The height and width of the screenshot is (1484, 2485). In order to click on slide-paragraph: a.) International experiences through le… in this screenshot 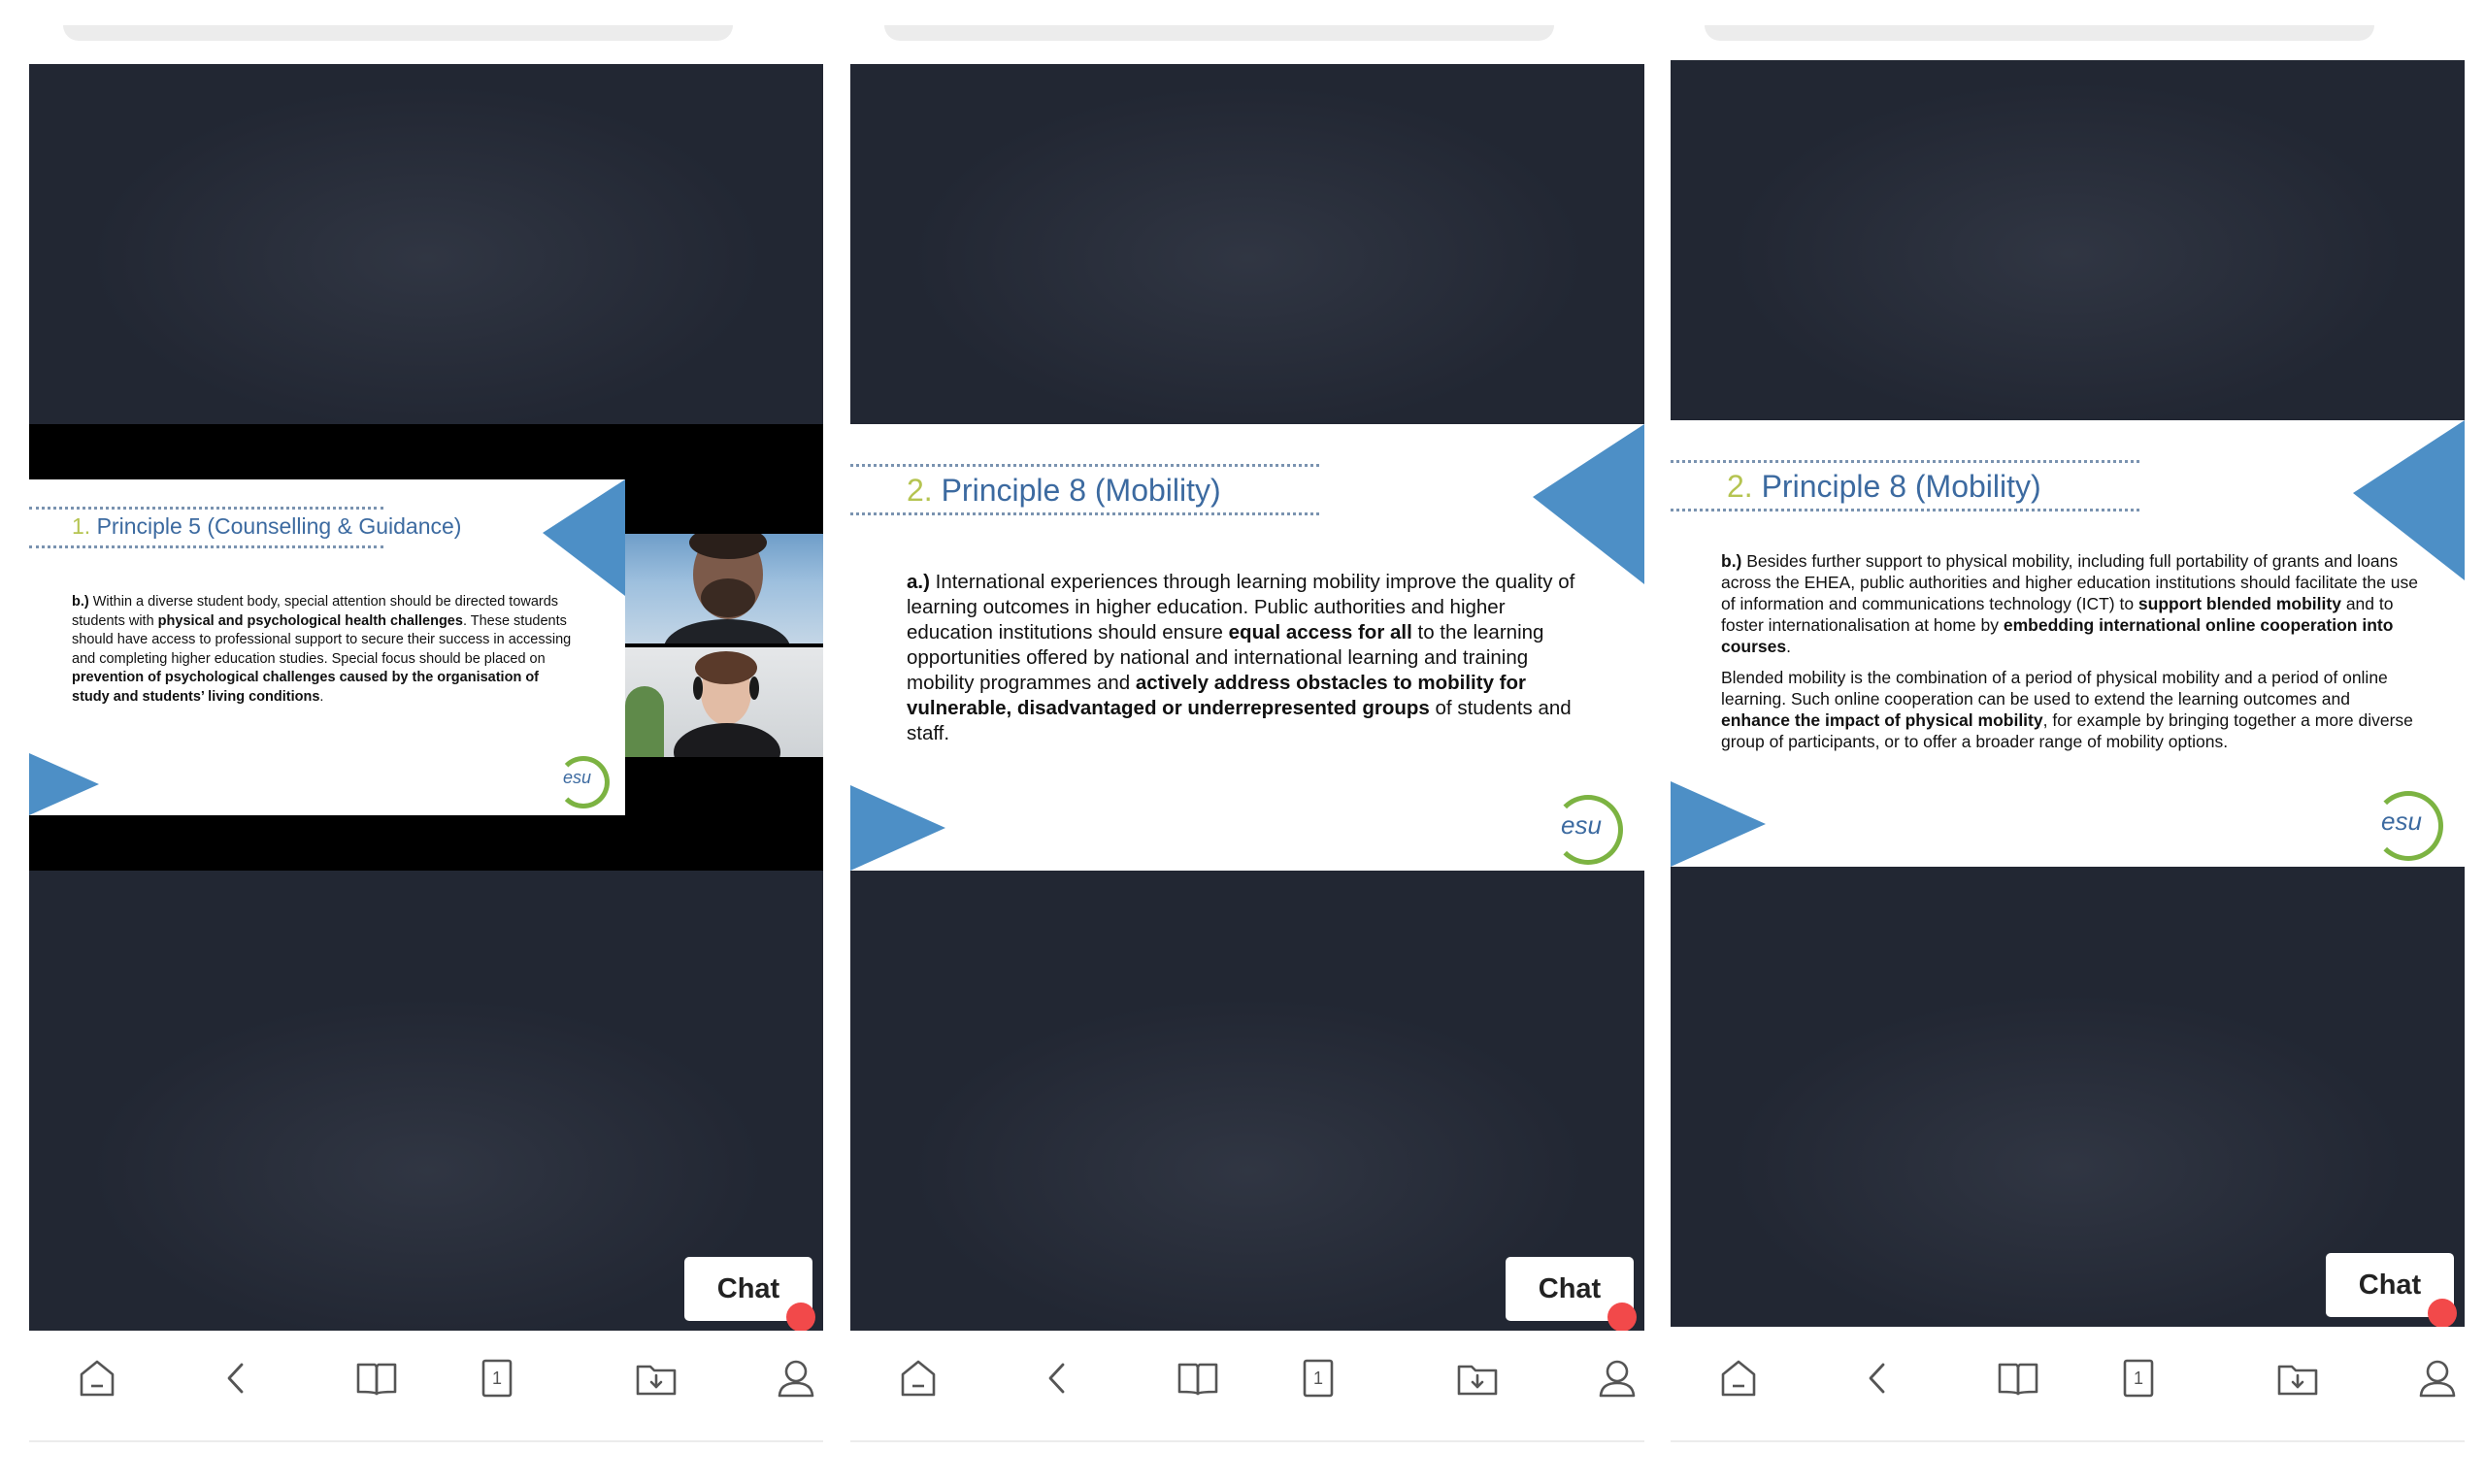, I will do `click(1241, 657)`.